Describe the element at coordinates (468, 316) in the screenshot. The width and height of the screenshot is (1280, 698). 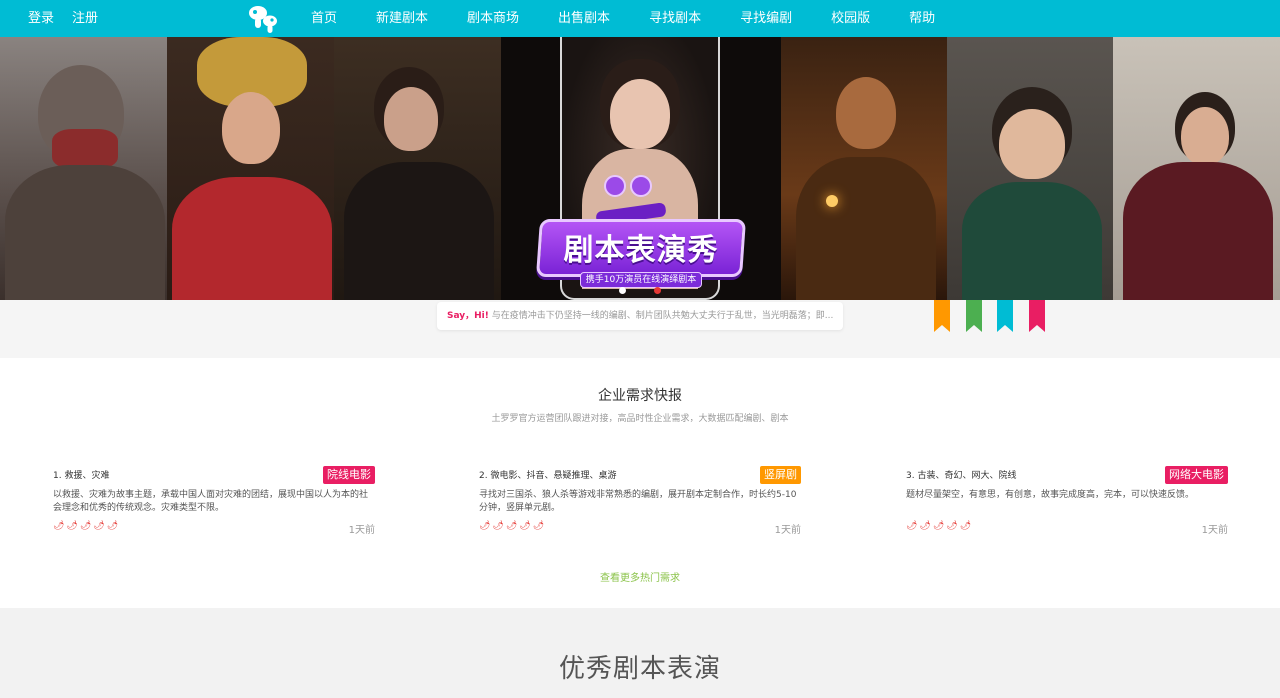
I see `say-hi-label: Say，Hi!` at that location.